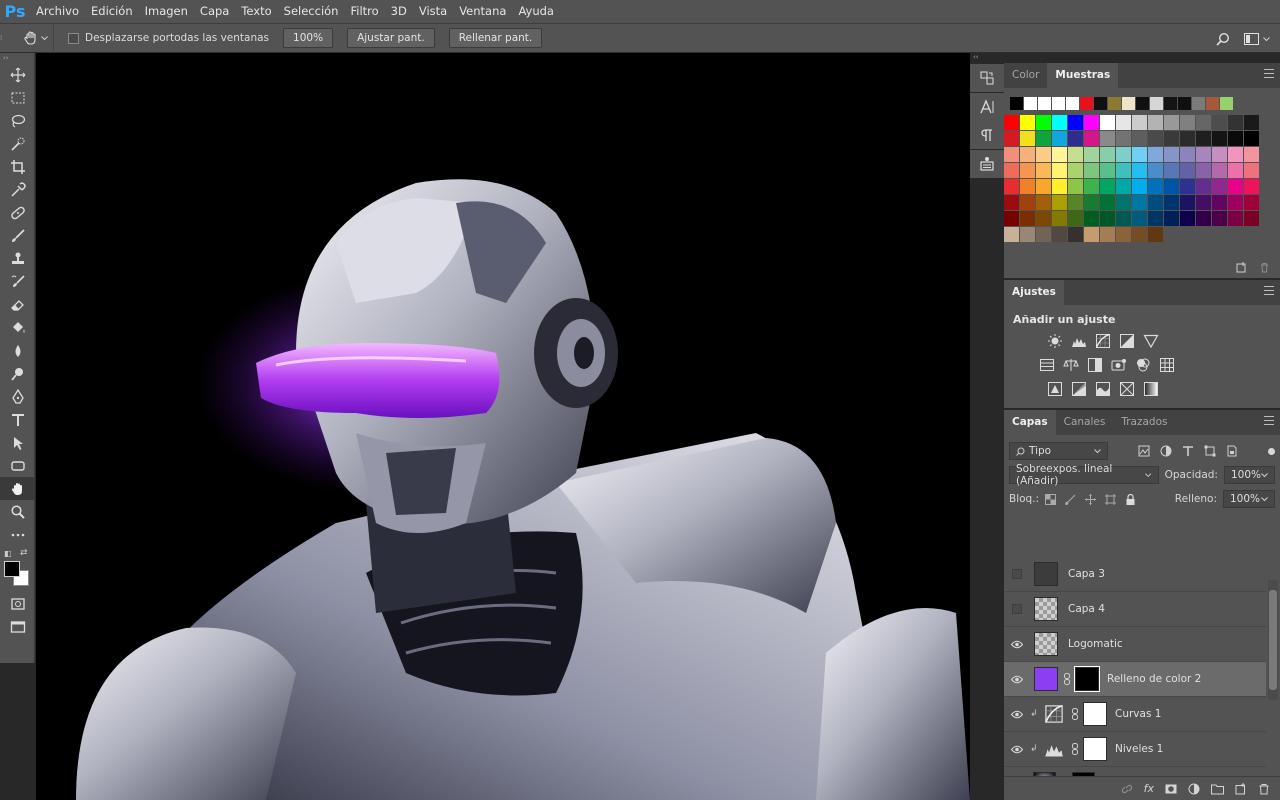  Describe the element at coordinates (17, 97) in the screenshot. I see `marquee-tool` at that location.